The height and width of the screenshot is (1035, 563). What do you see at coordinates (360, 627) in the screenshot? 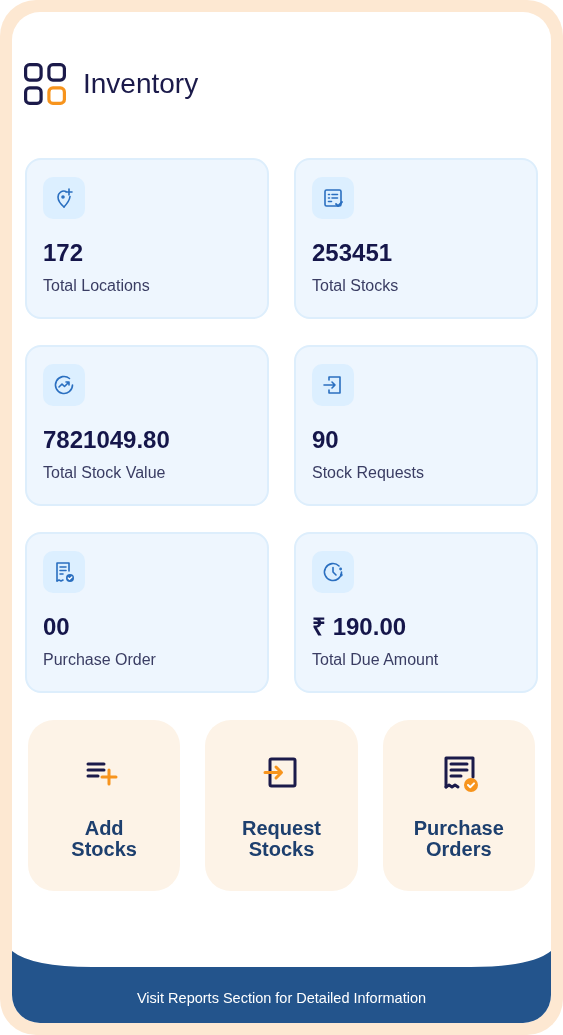
I see `stat-value: ₹ 190.00` at bounding box center [360, 627].